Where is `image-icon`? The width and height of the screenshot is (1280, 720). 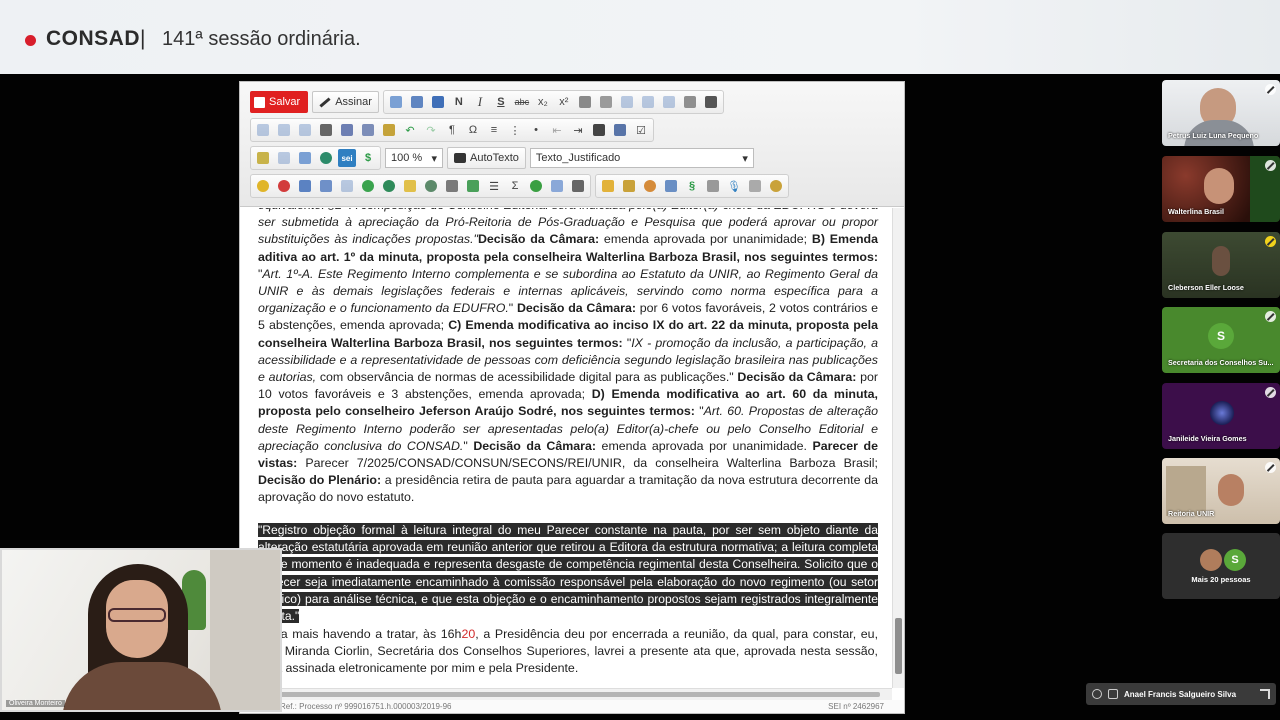
image-icon is located at coordinates (599, 130).